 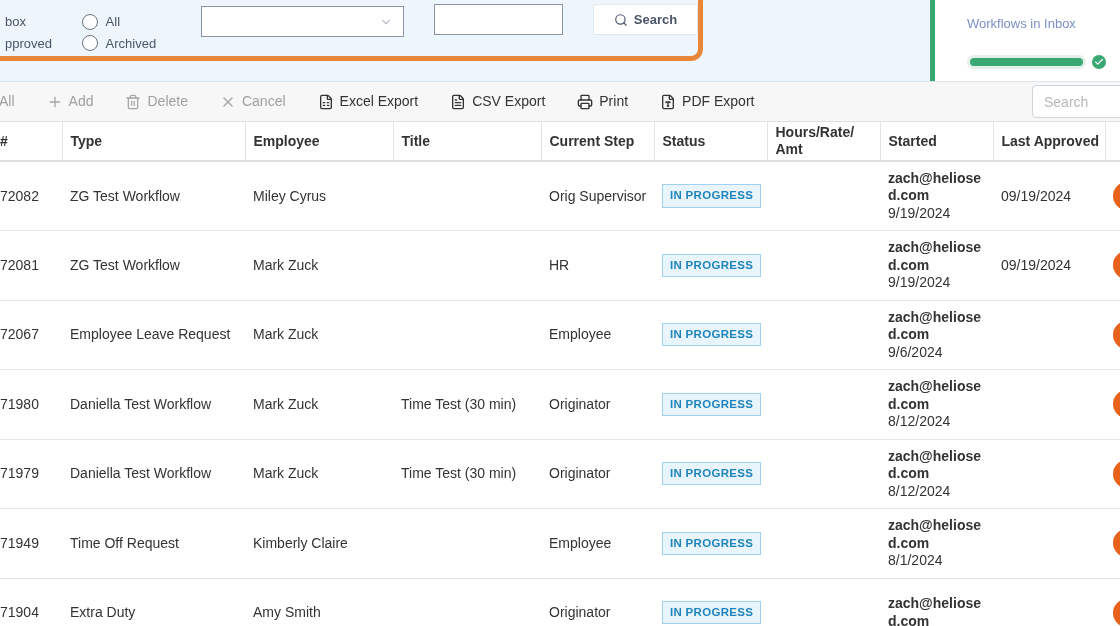 I want to click on toolbar-button: Excel Export, so click(x=368, y=101).